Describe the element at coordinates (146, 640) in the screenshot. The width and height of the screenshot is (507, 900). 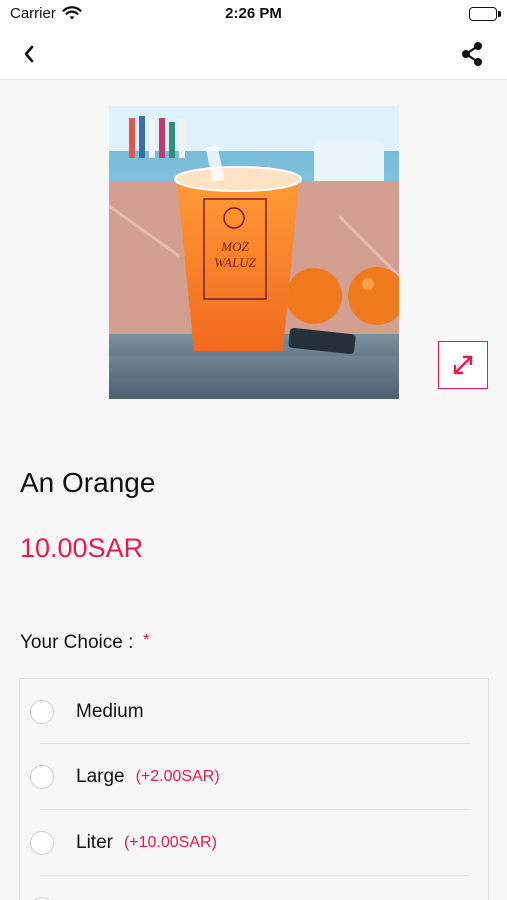
I see `required-marker: *` at that location.